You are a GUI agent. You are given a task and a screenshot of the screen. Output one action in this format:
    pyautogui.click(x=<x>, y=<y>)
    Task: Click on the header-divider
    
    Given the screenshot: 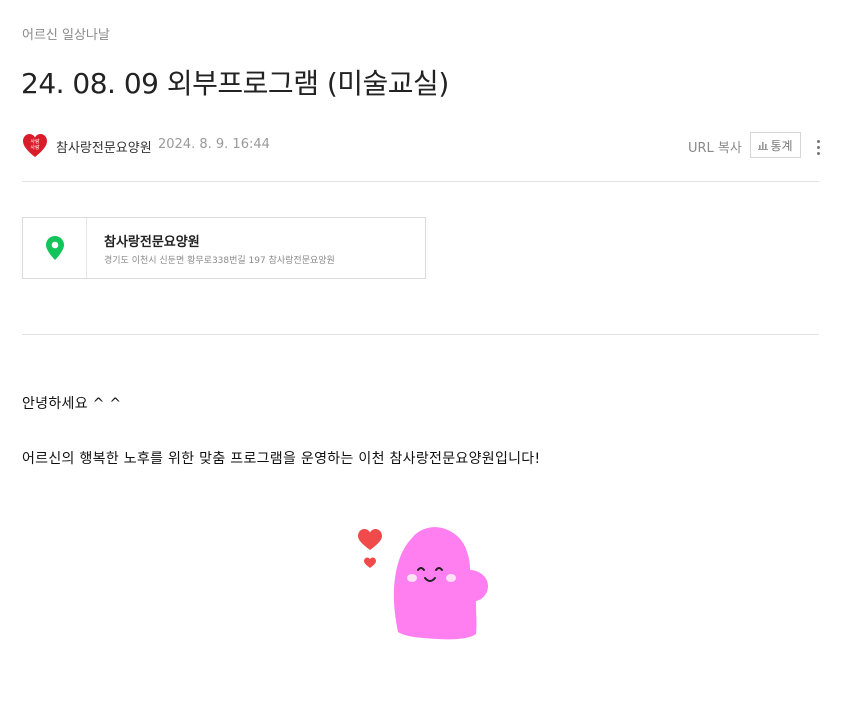 What is the action you would take?
    pyautogui.click(x=420, y=181)
    